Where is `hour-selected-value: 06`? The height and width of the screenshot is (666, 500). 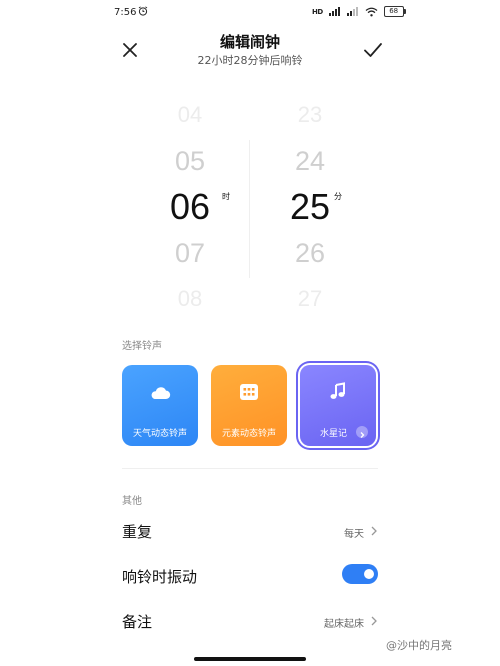 hour-selected-value: 06 is located at coordinates (190, 206).